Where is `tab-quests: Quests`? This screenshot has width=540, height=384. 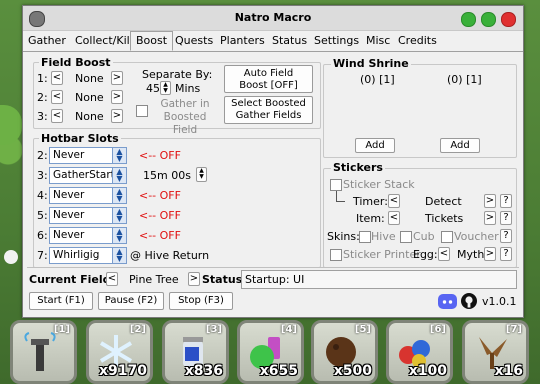
tab-quests: Quests is located at coordinates (194, 40).